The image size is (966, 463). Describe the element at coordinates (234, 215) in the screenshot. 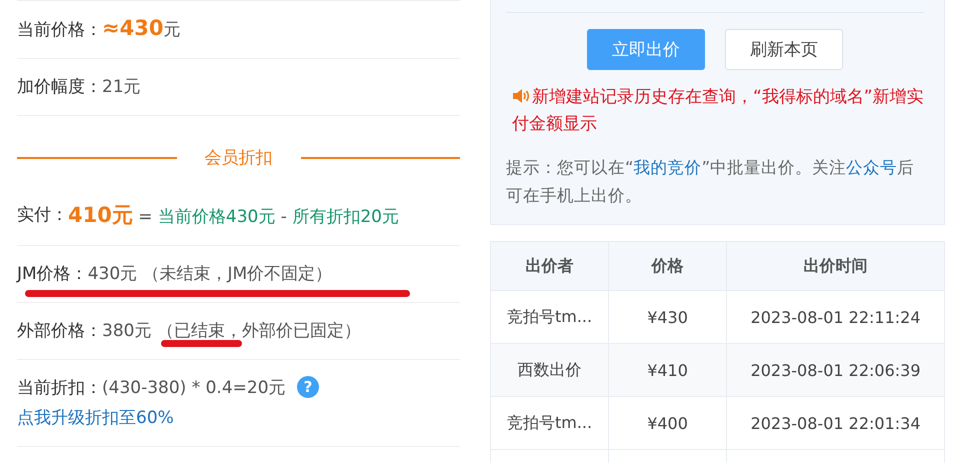

I see `row-value: 410元 = 当前价格430元 - 所有折扣20元` at that location.